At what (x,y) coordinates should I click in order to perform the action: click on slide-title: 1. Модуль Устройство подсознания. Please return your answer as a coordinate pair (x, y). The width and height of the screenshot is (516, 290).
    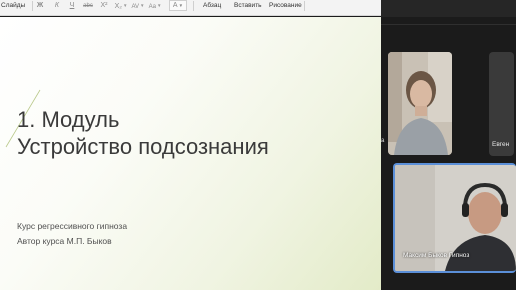
    Looking at the image, I should click on (197, 133).